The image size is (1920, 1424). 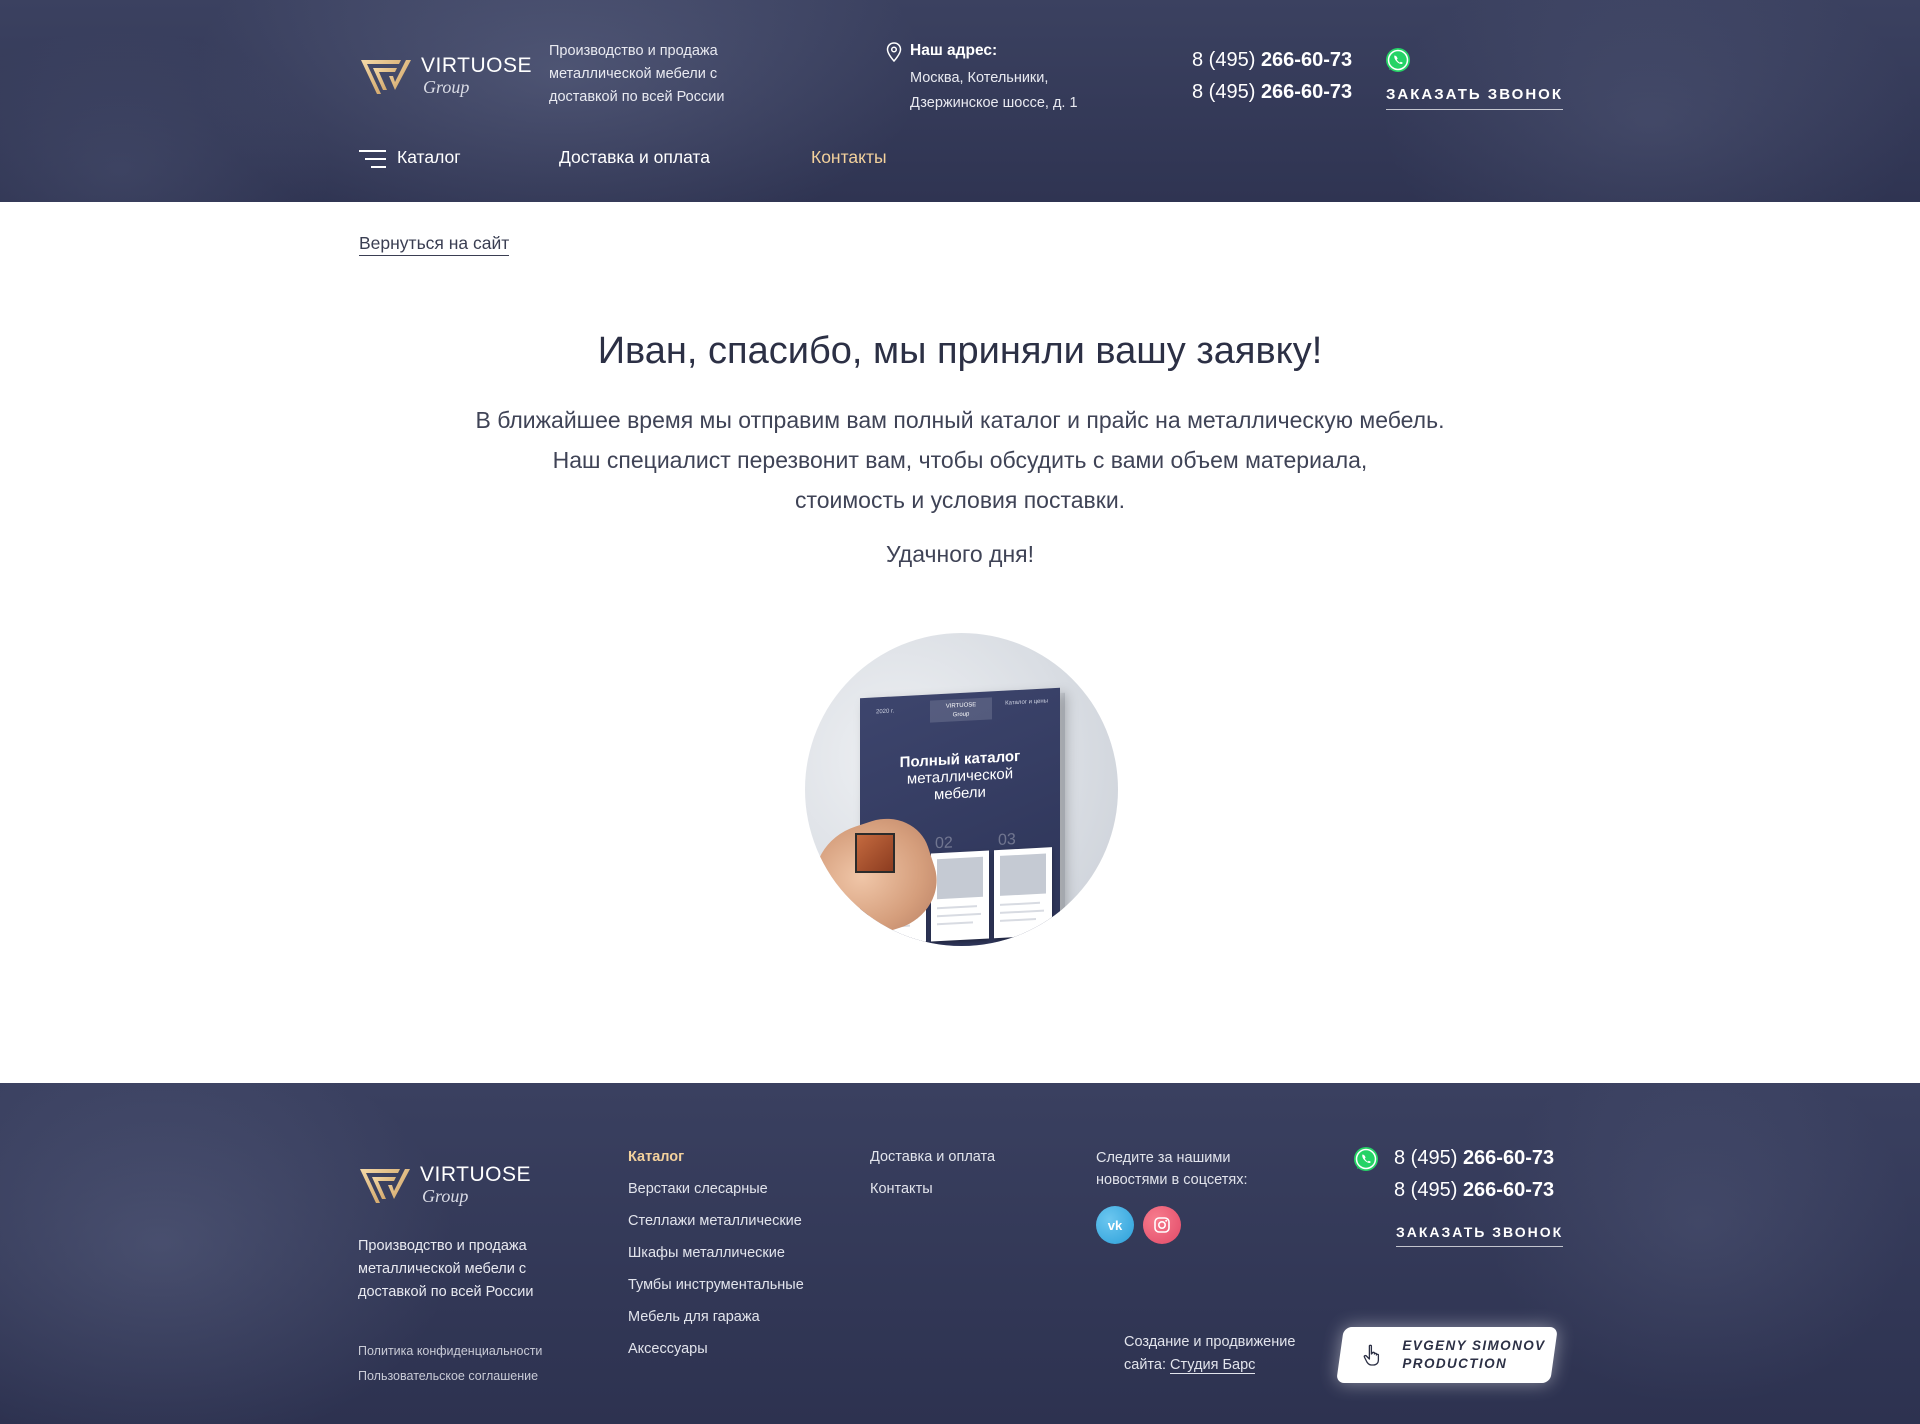 I want to click on address-title: Наш адрес:, so click(x=954, y=50).